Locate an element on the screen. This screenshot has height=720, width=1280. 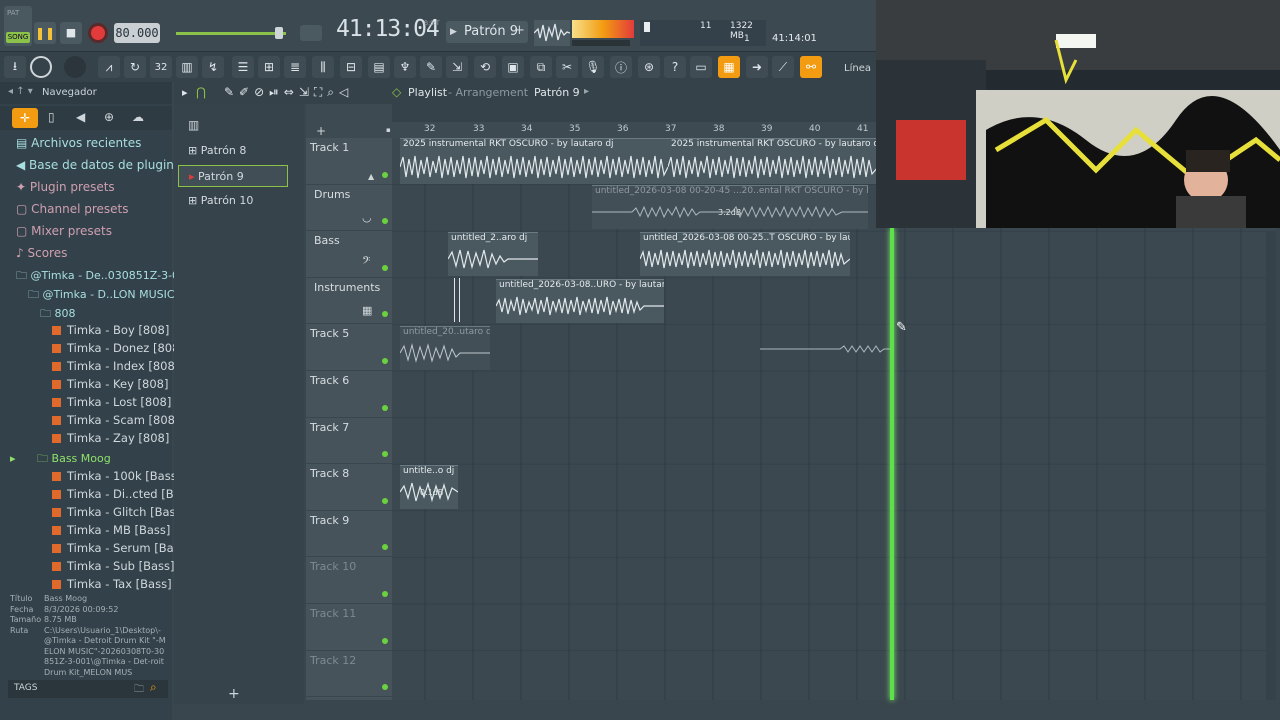
edison-icon: ✎ is located at coordinates (431, 67).